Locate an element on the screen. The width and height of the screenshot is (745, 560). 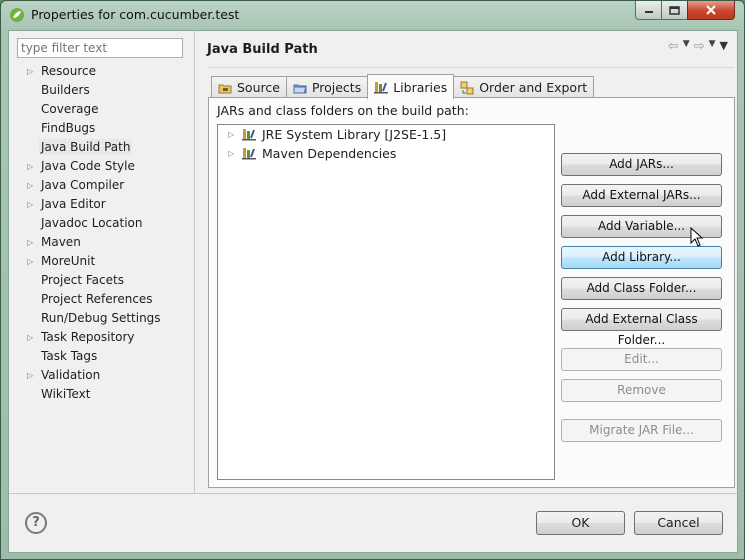
filter-input is located at coordinates (100, 48).